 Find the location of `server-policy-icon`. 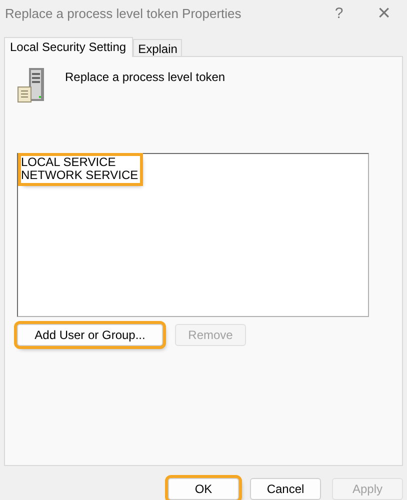

server-policy-icon is located at coordinates (32, 85).